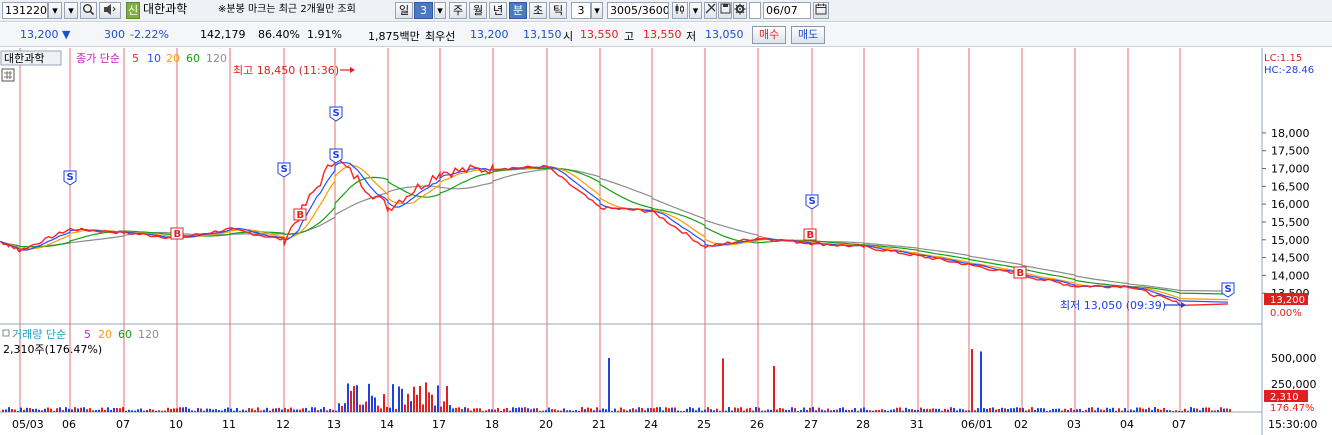 This screenshot has width=1332, height=435. I want to click on period-number-dropdown: ▾, so click(440, 10).